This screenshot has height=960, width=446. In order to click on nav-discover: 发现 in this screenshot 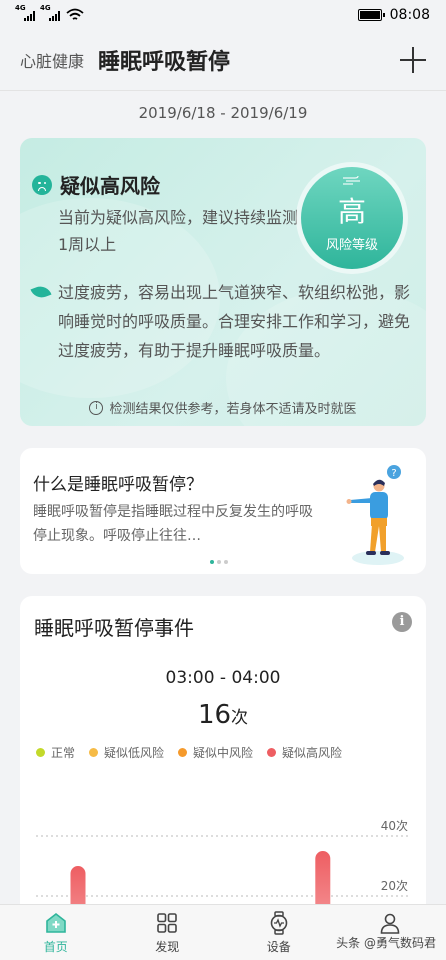, I will do `click(167, 933)`.